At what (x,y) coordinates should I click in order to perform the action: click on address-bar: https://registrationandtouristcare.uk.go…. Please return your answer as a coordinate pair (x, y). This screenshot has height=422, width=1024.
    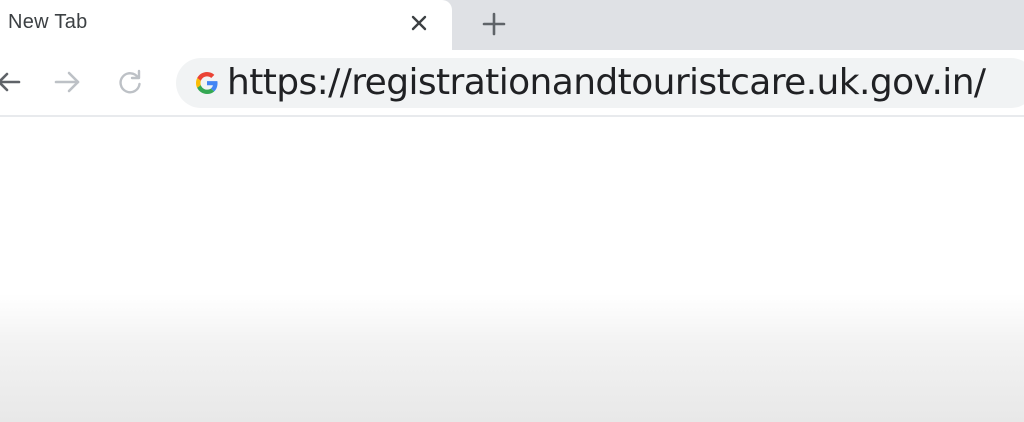
    Looking at the image, I should click on (600, 83).